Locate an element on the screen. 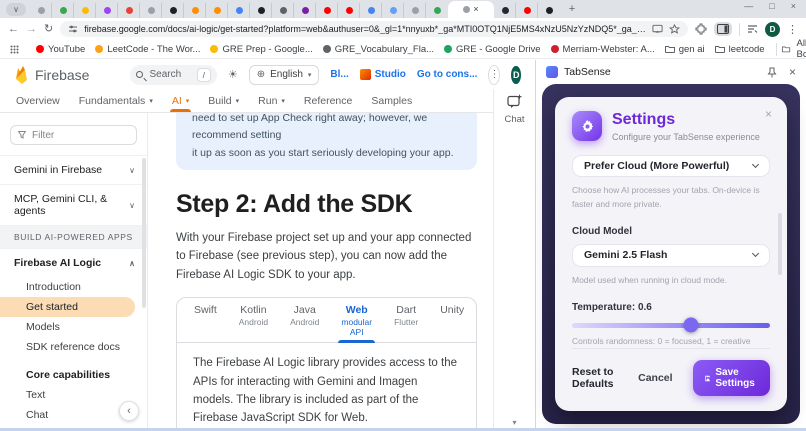 Image resolution: width=806 pixels, height=431 pixels. chat-label: Chat is located at coordinates (514, 119).